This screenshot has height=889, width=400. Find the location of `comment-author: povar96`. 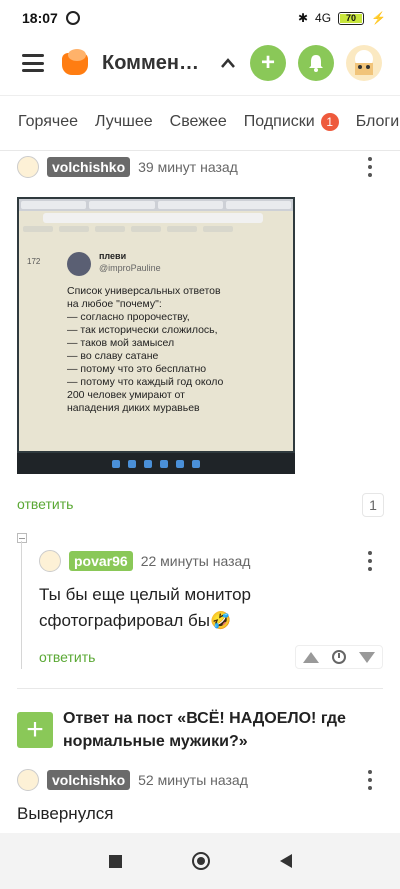

comment-author: povar96 is located at coordinates (101, 561).